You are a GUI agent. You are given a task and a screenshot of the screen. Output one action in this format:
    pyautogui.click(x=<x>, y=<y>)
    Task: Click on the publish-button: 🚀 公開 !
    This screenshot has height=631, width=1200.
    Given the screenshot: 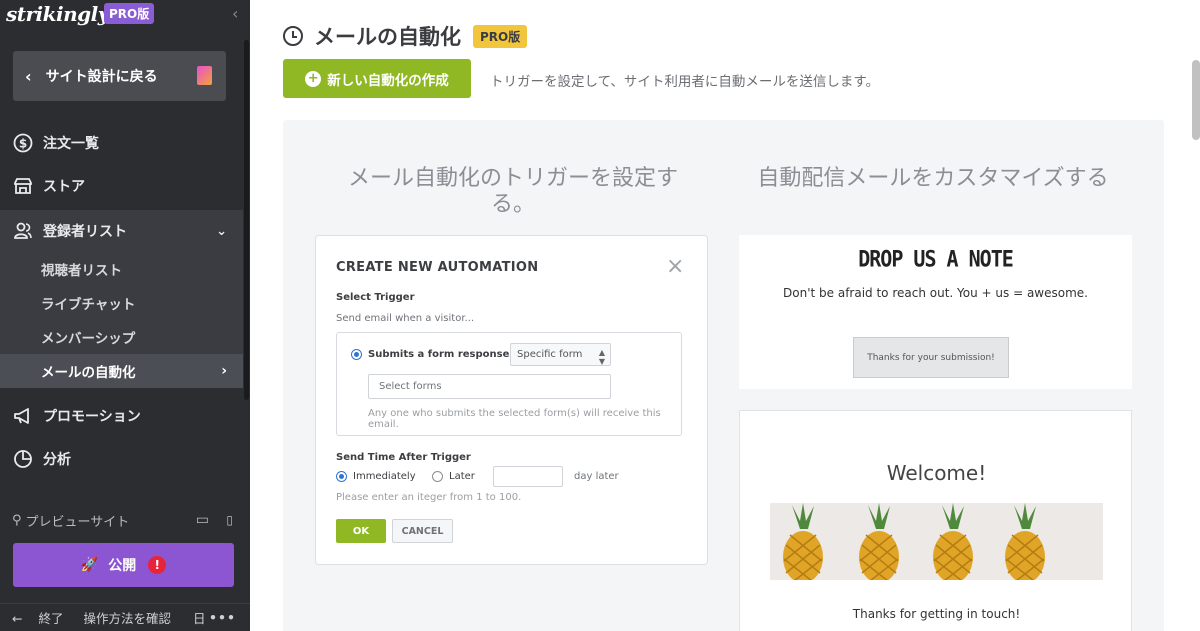 What is the action you would take?
    pyautogui.click(x=123, y=565)
    